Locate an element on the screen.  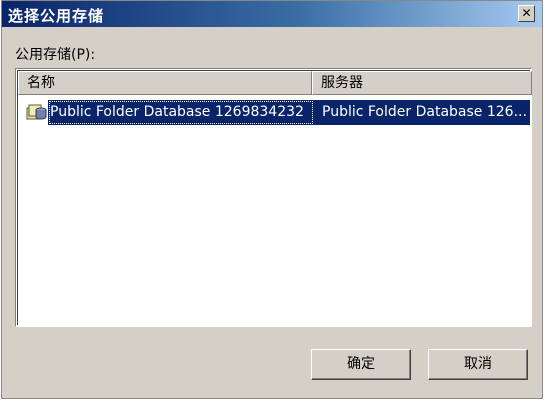
column-header-server: 服务器 is located at coordinates (422, 83).